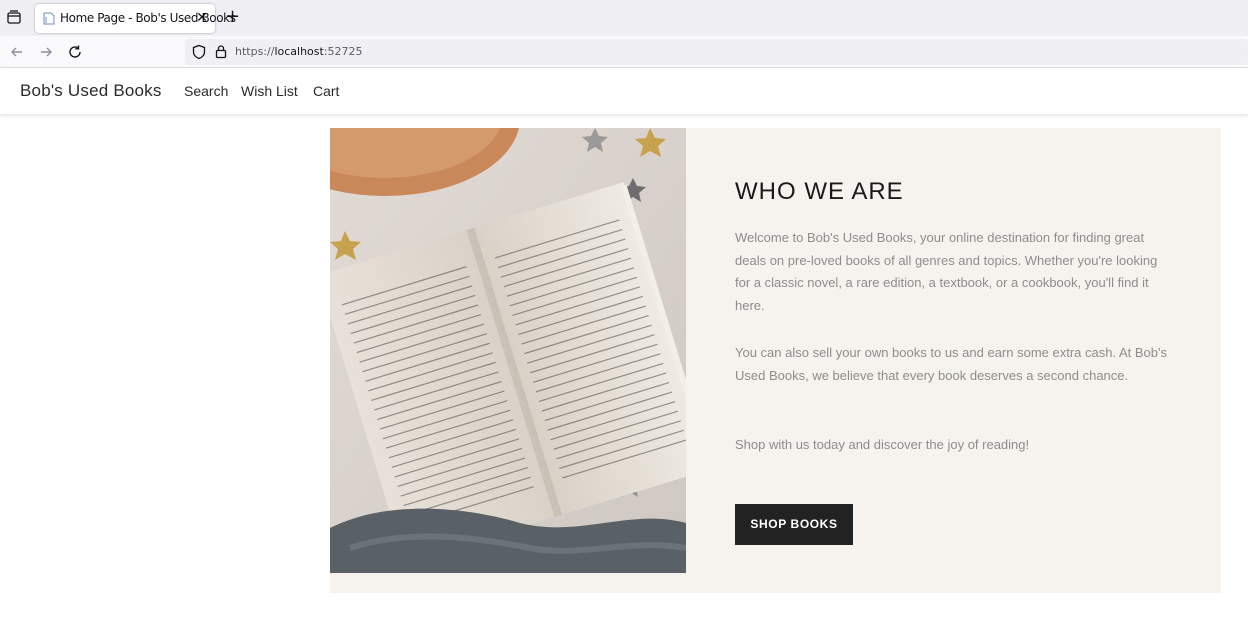 The width and height of the screenshot is (1248, 625). What do you see at coordinates (343, 51) in the screenshot?
I see `url-port: :52725` at bounding box center [343, 51].